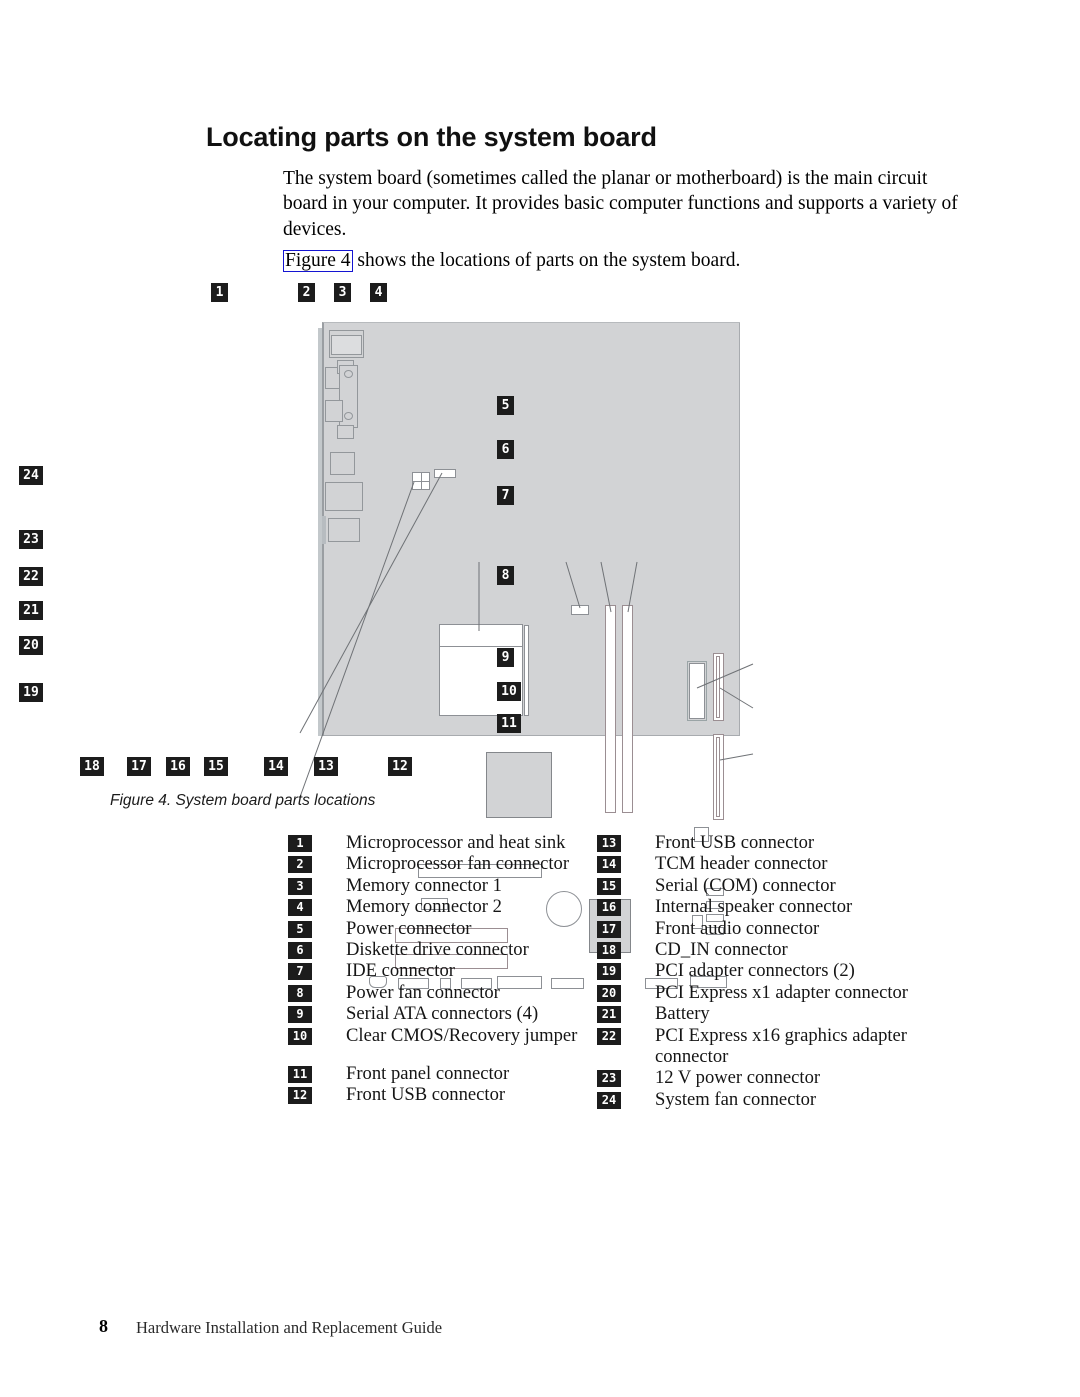  Describe the element at coordinates (481, 670) in the screenshot. I see `microprocessor-heat-sink` at that location.